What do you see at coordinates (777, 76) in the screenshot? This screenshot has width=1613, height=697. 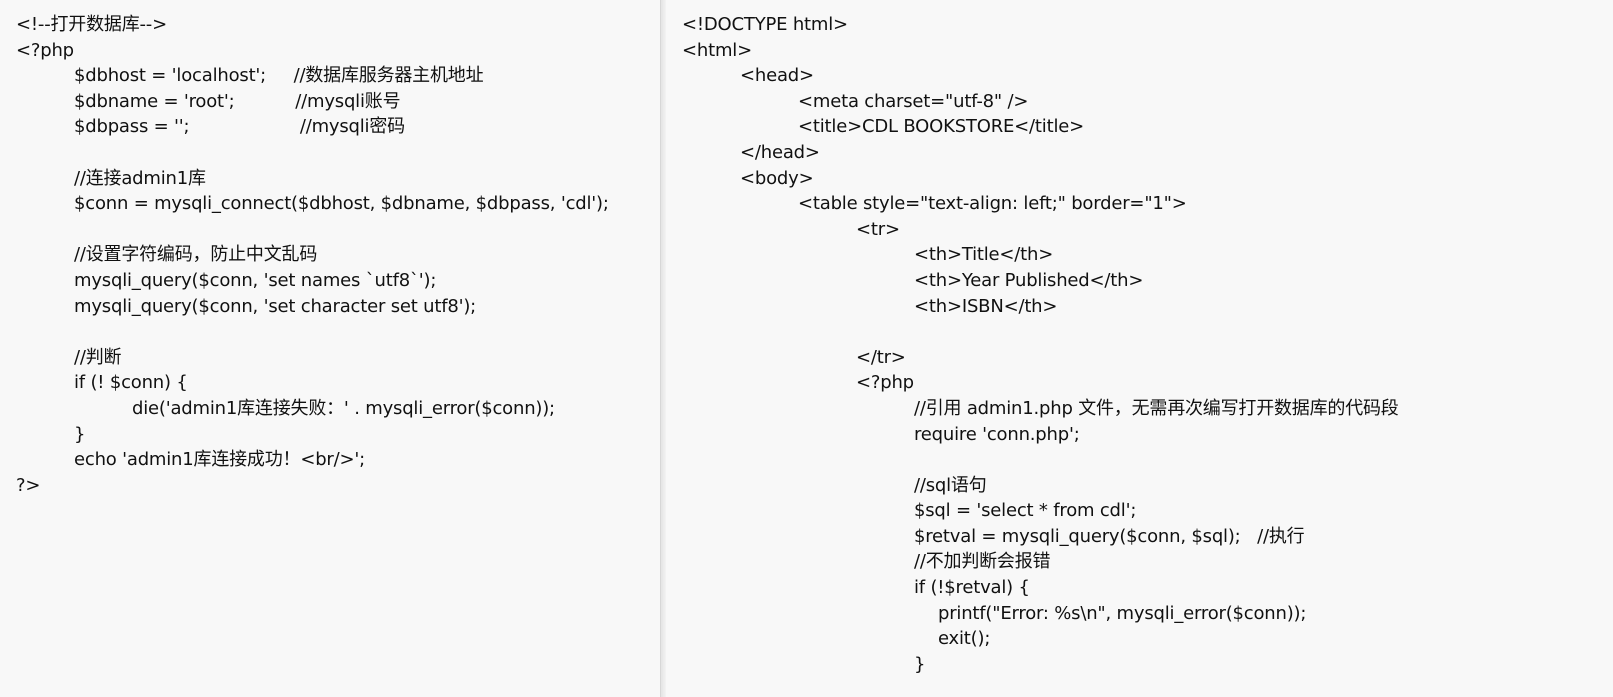 I see `code-line: <head>` at bounding box center [777, 76].